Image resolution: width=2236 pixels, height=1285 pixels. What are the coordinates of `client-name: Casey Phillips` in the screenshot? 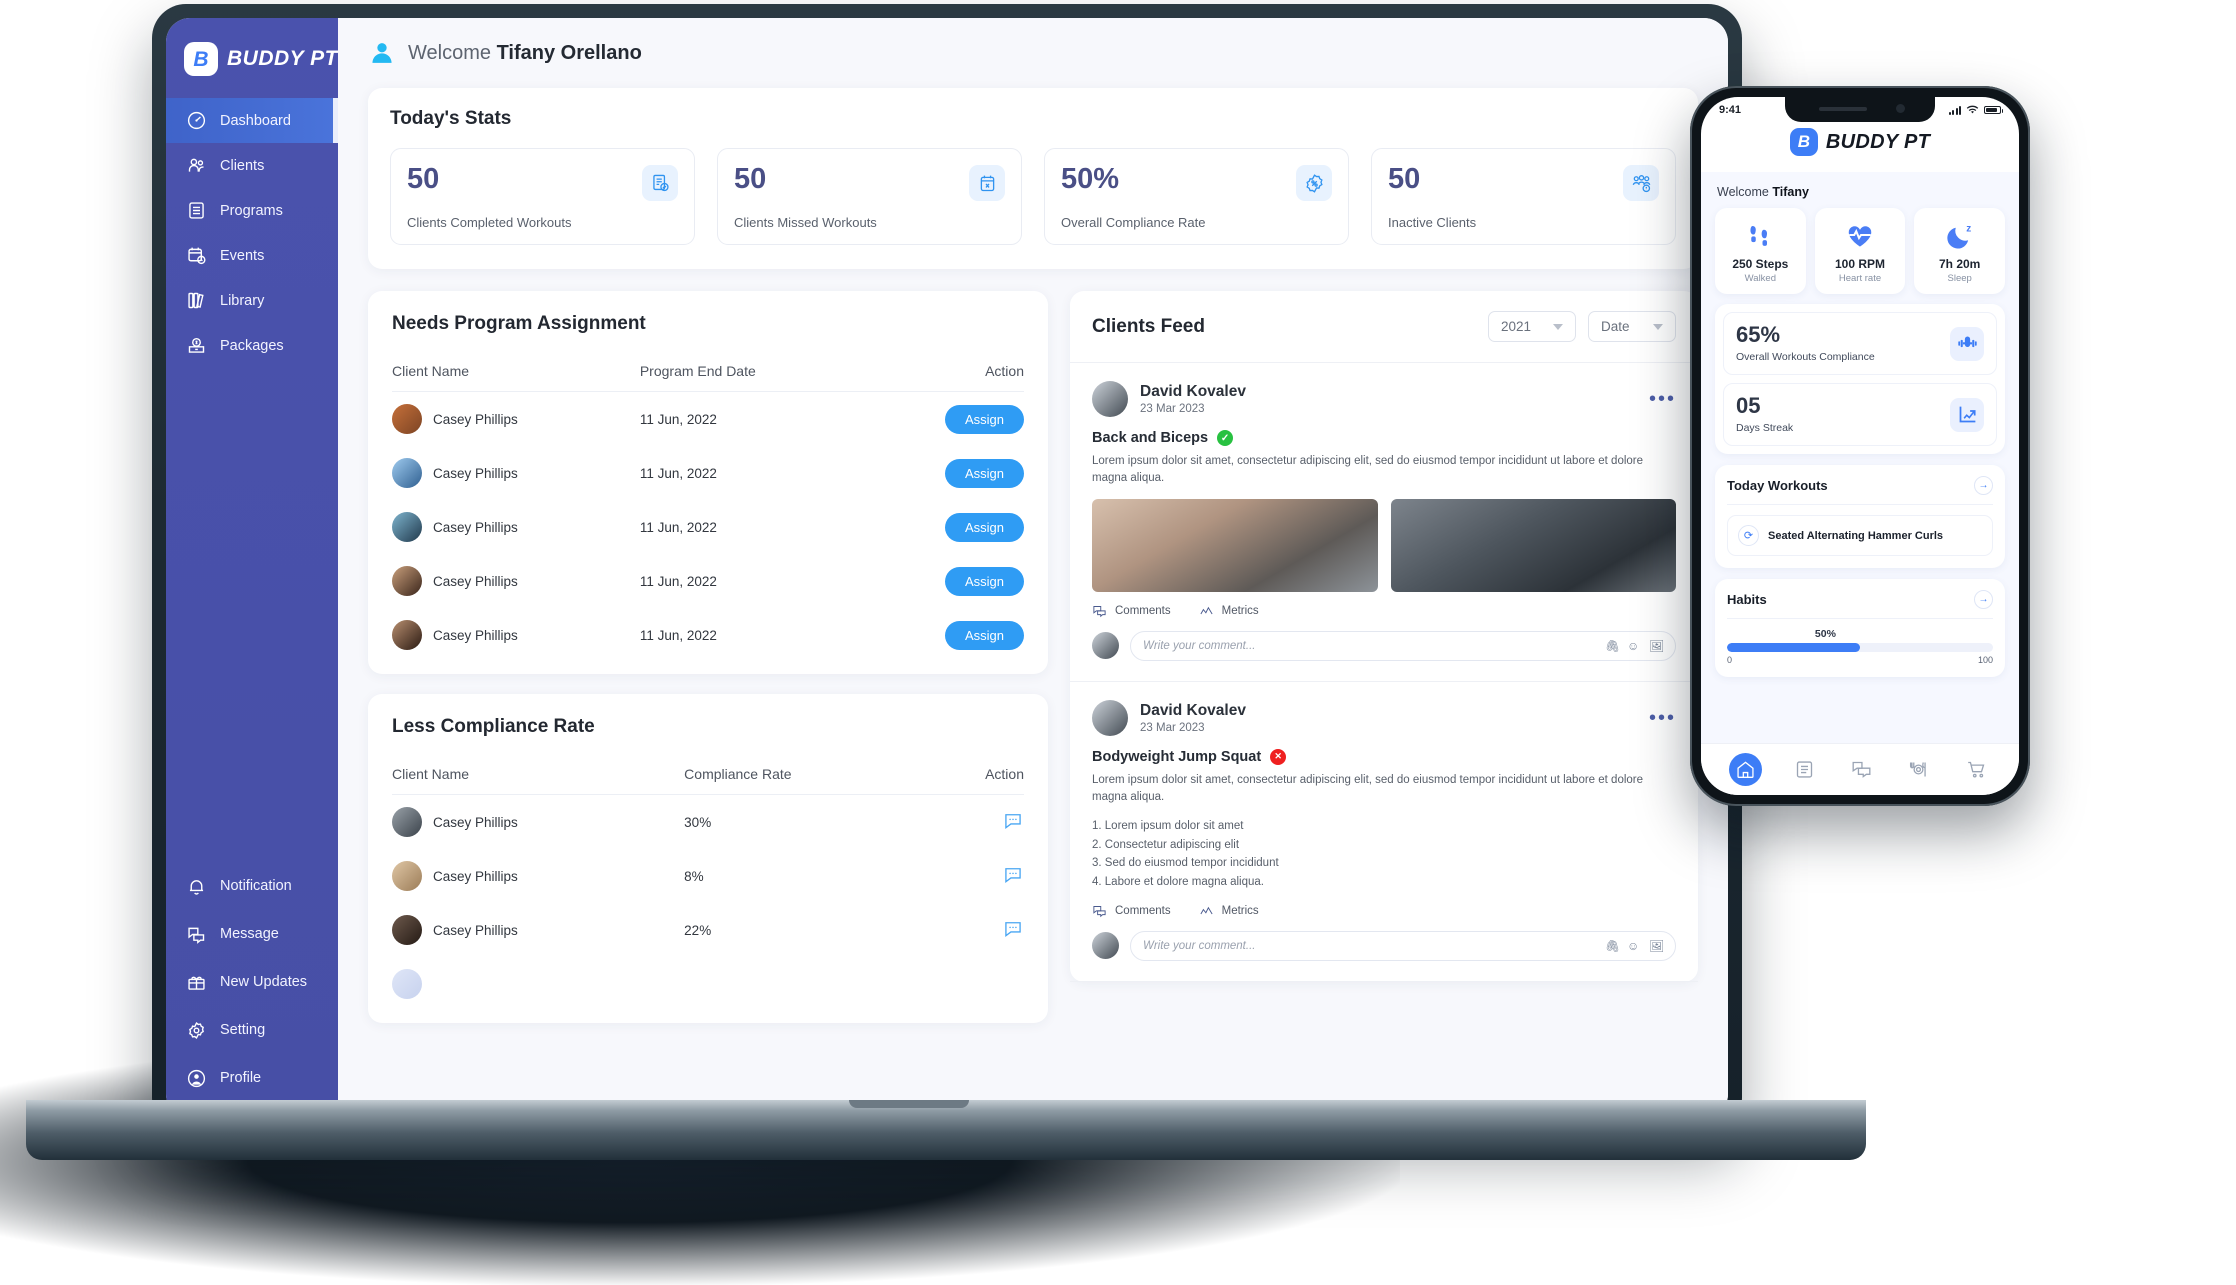 It's located at (475, 876).